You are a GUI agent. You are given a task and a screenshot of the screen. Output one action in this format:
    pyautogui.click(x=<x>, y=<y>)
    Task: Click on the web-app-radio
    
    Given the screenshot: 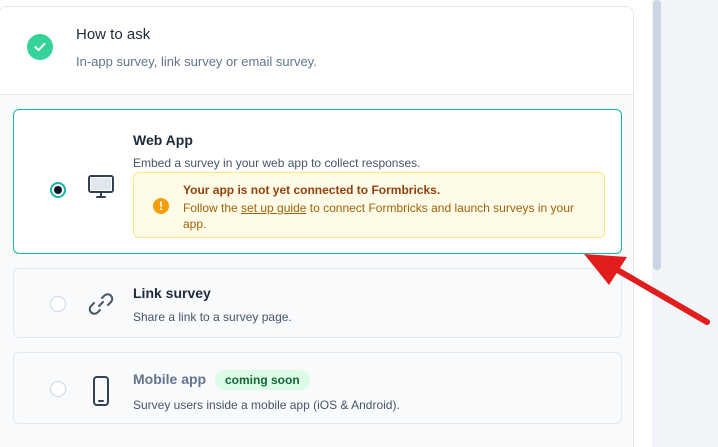 What is the action you would take?
    pyautogui.click(x=58, y=190)
    